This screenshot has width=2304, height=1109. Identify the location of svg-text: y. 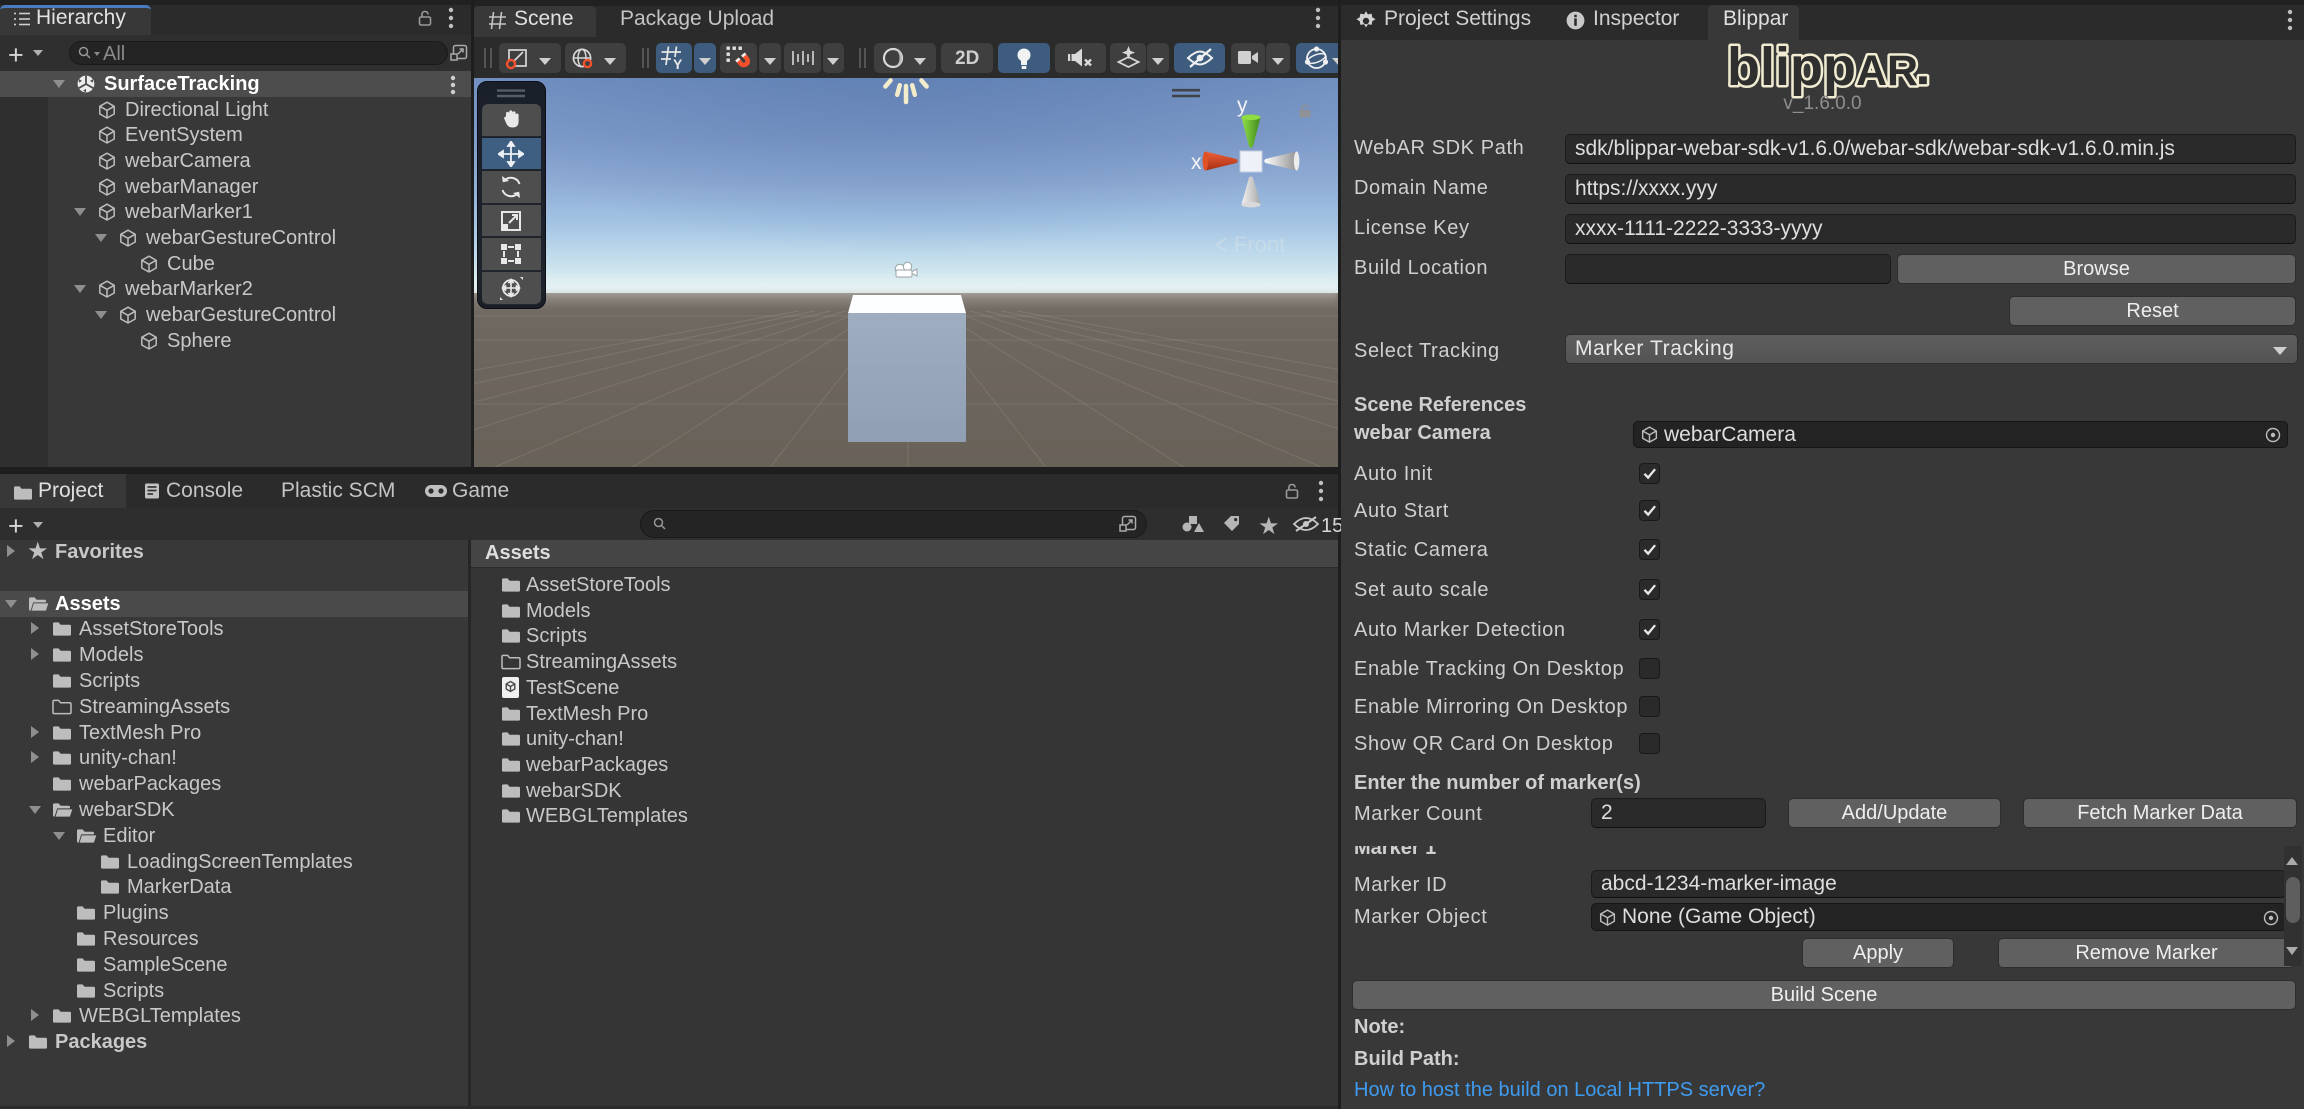
(1242, 105).